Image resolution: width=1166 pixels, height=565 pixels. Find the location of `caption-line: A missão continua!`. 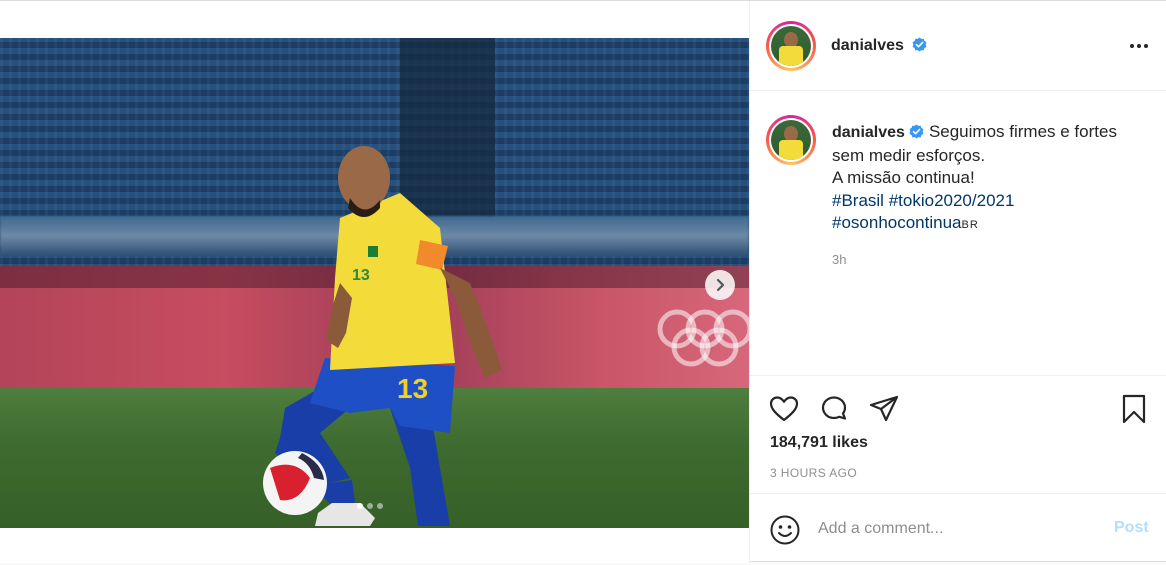

caption-line: A missão continua! is located at coordinates (903, 177).